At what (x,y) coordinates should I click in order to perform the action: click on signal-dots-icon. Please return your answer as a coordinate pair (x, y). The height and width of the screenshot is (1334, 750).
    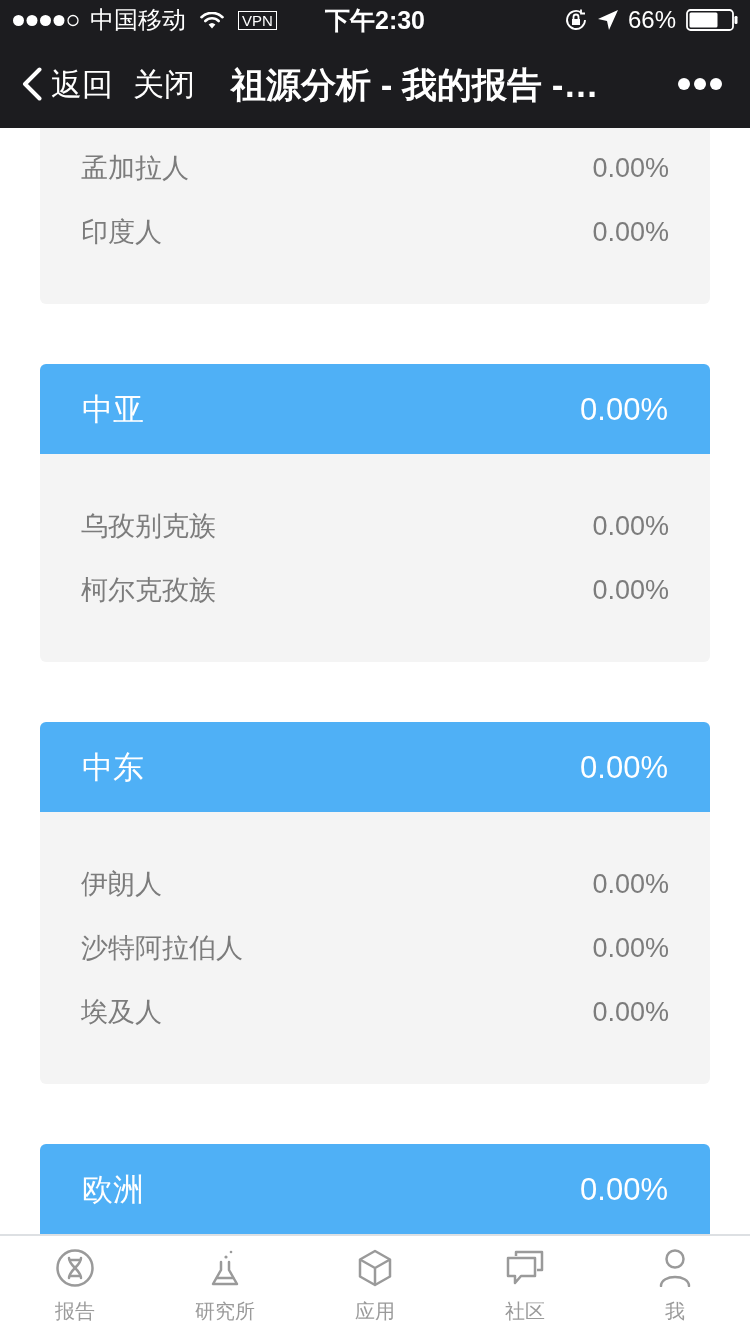
    Looking at the image, I should click on (46, 20).